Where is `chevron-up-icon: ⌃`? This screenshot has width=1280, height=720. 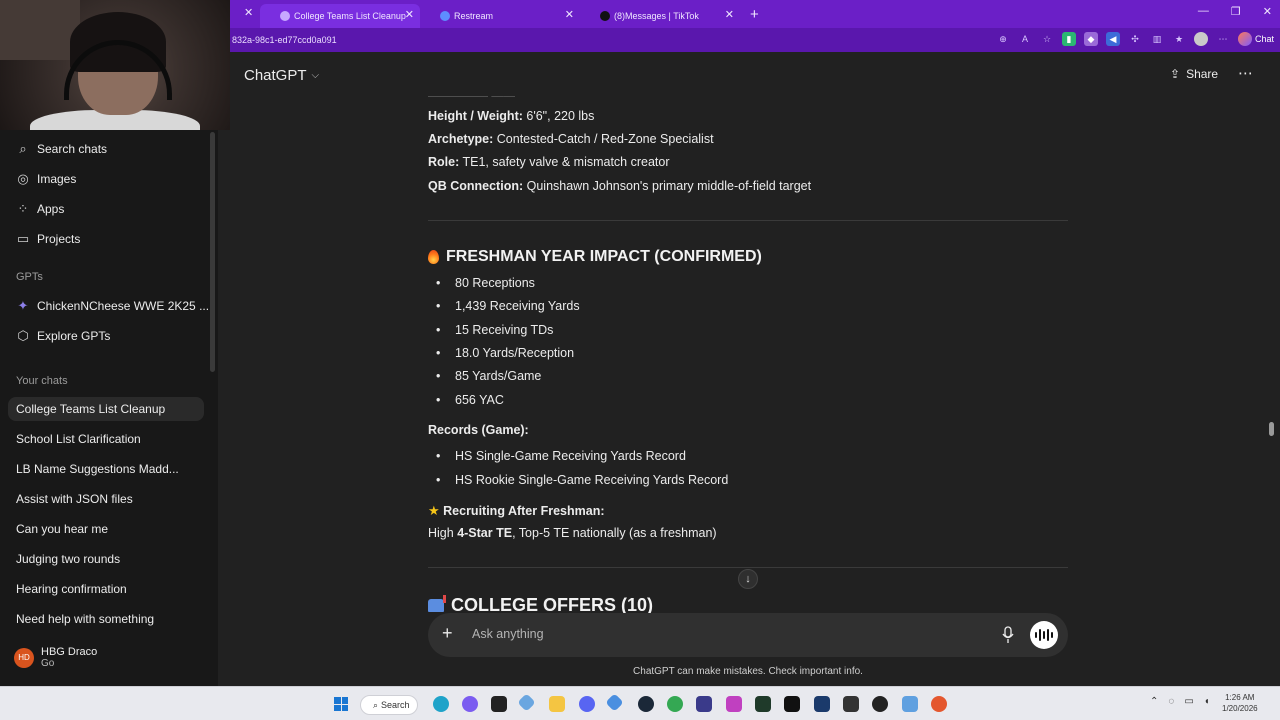 chevron-up-icon: ⌃ is located at coordinates (1154, 701).